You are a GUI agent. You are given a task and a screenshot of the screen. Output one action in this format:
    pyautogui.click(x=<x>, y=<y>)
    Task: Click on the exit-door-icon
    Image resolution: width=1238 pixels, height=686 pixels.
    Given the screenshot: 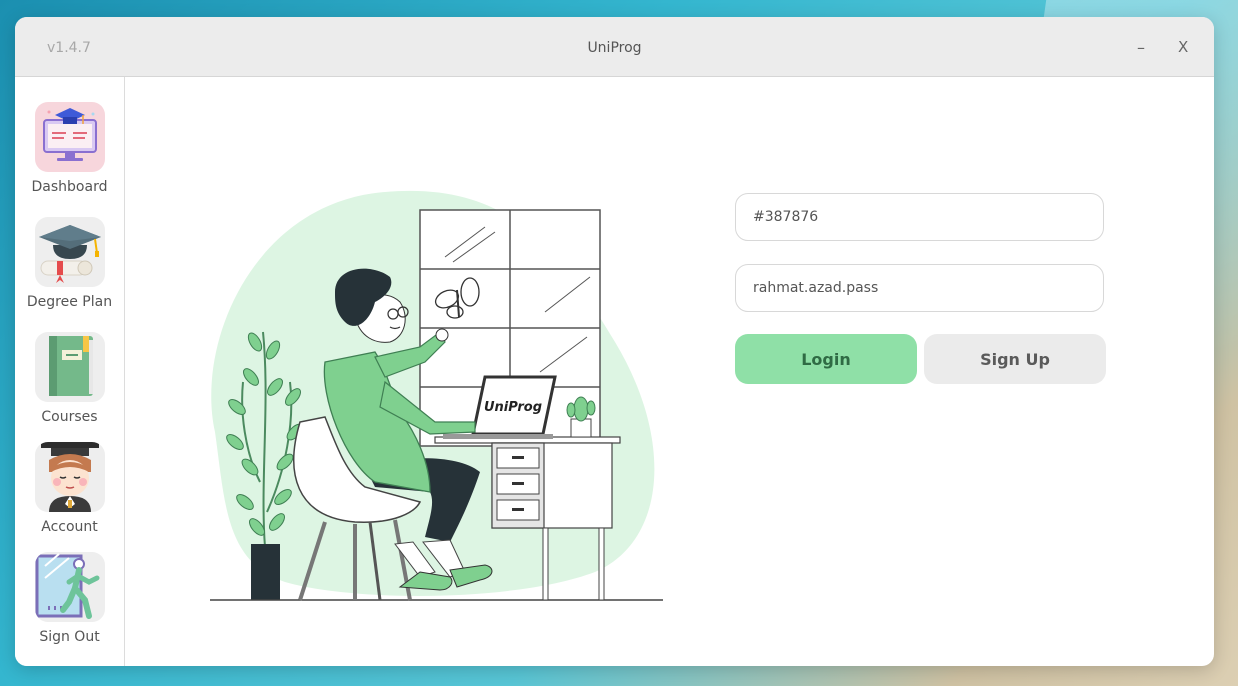 What is the action you would take?
    pyautogui.click(x=69, y=587)
    